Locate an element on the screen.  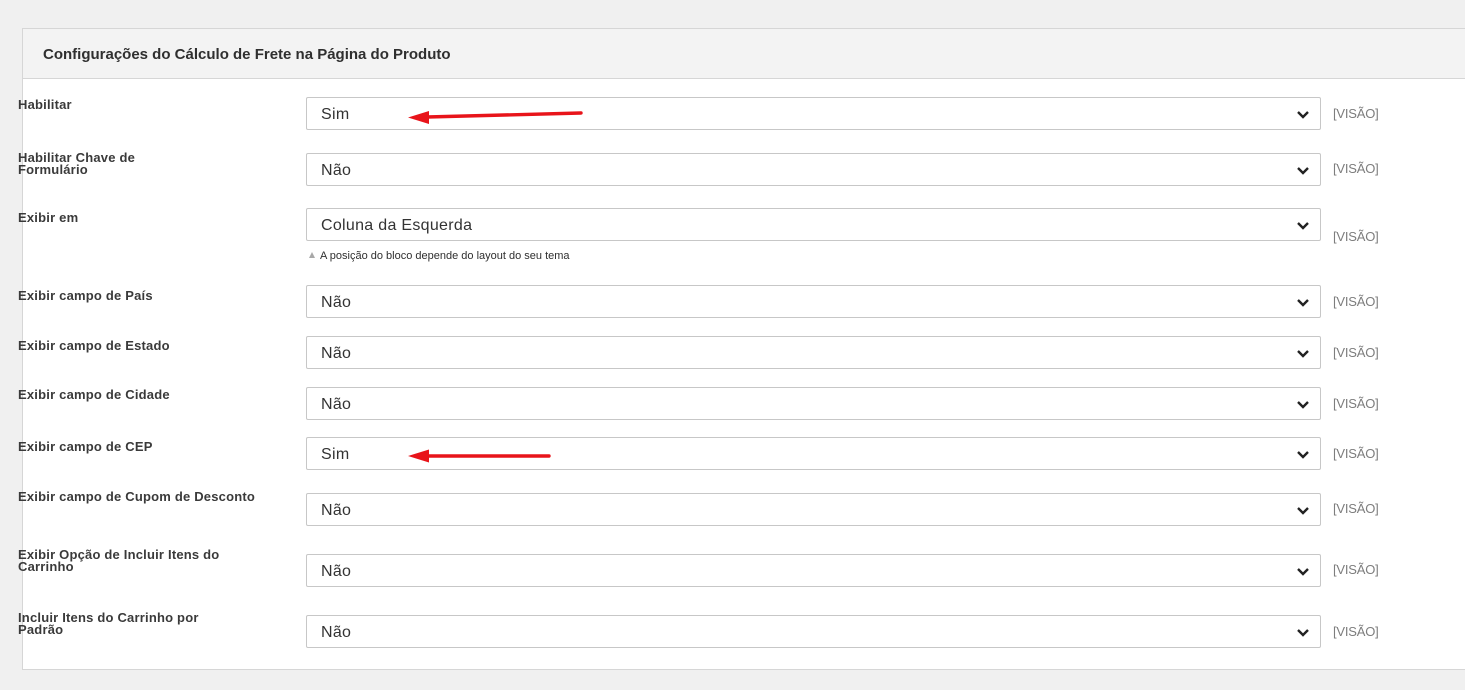
include-cart-option-select: Não is located at coordinates (813, 570).